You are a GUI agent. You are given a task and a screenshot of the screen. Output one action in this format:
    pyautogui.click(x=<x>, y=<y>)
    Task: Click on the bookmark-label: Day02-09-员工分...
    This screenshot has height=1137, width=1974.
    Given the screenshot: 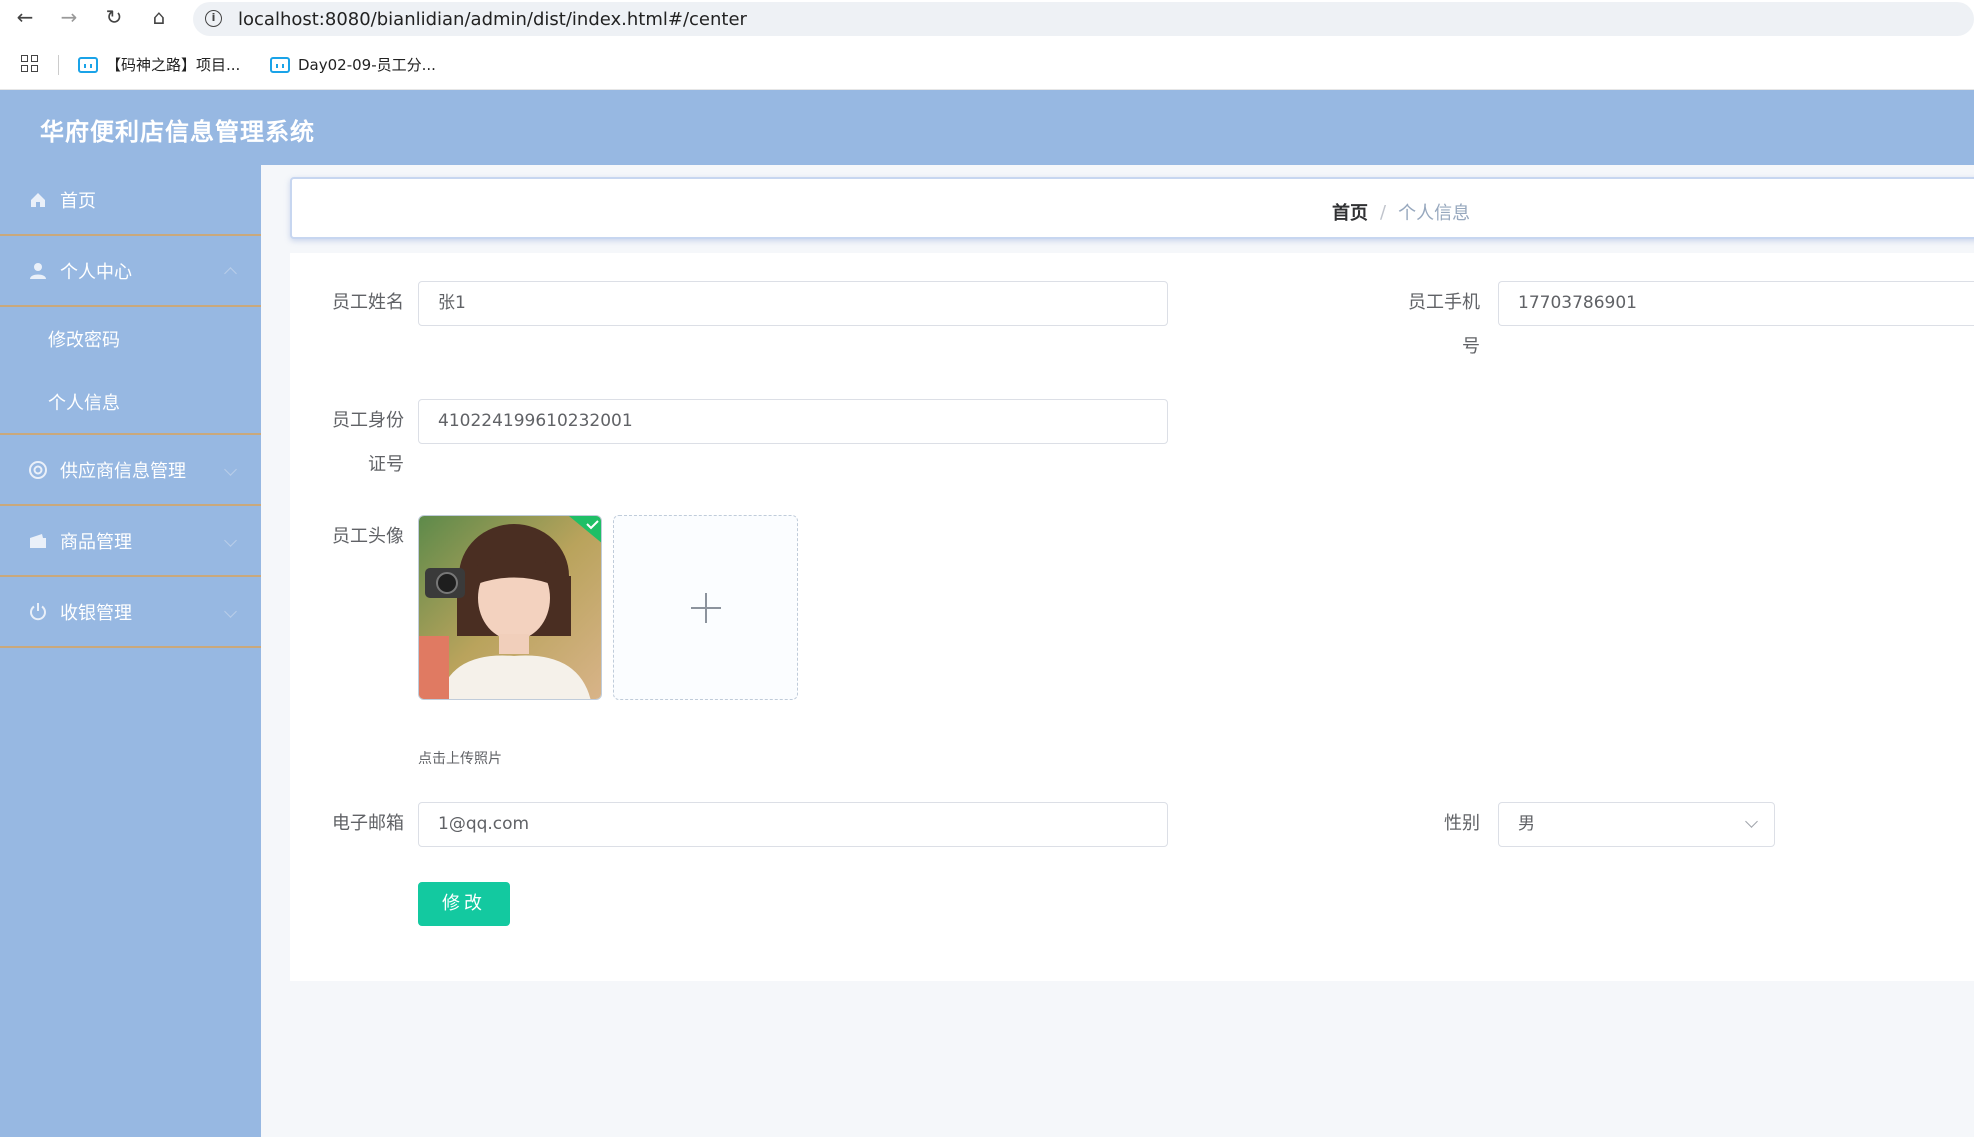 What is the action you would take?
    pyautogui.click(x=367, y=65)
    